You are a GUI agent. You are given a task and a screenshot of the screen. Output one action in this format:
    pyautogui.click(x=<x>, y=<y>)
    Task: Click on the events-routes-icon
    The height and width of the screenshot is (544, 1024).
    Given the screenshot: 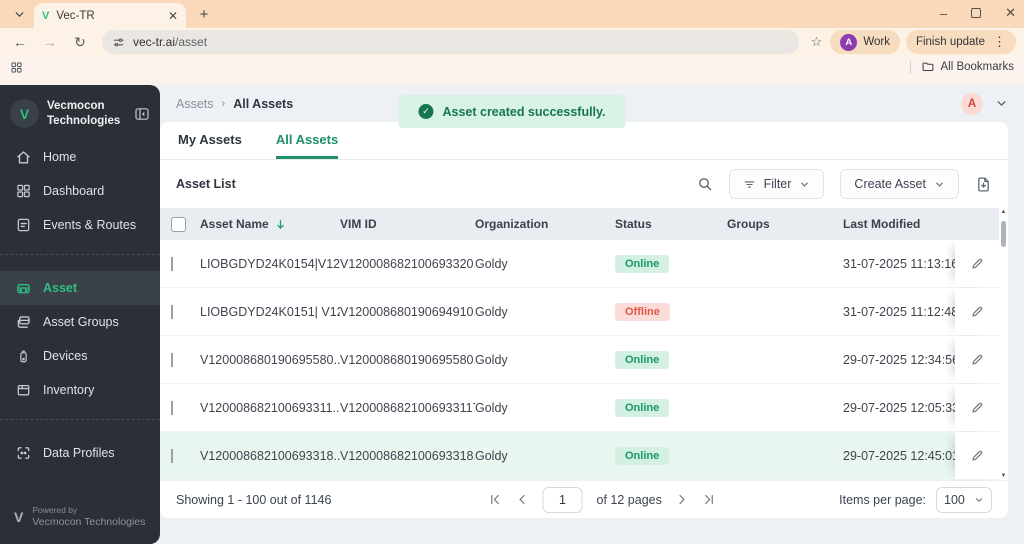 What is the action you would take?
    pyautogui.click(x=23, y=225)
    